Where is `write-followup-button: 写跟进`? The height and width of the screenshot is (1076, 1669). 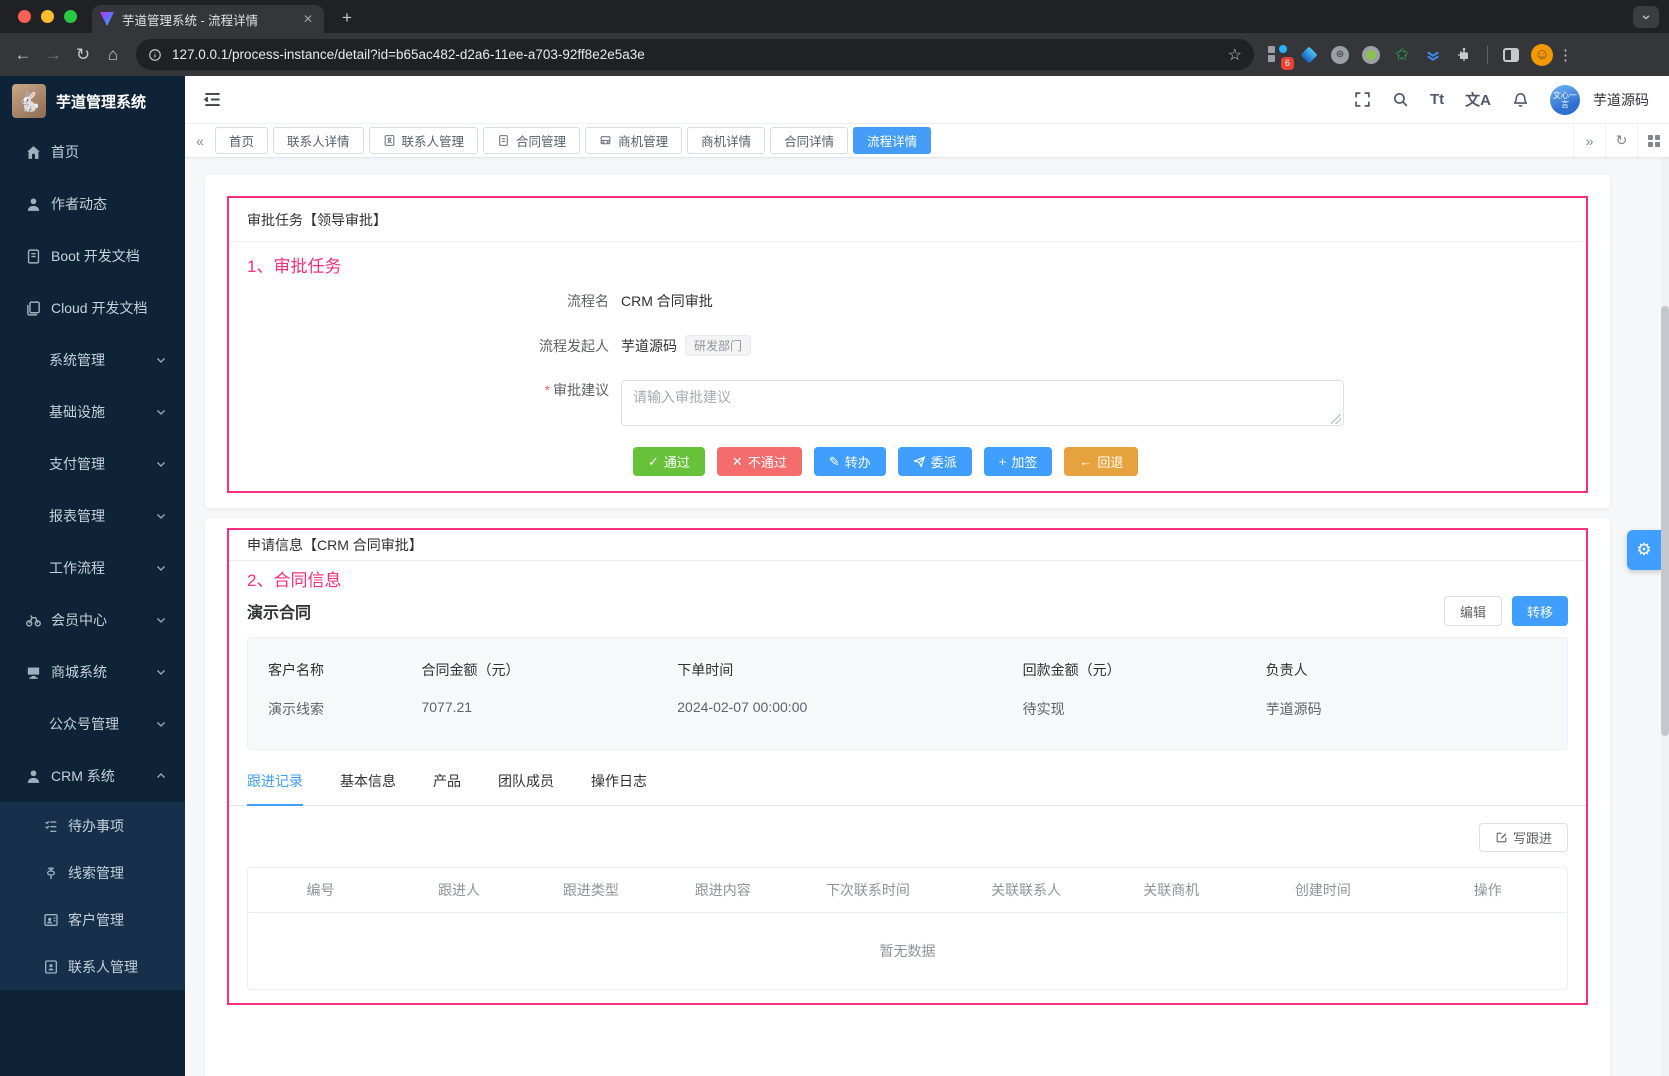 write-followup-button: 写跟进 is located at coordinates (1523, 837).